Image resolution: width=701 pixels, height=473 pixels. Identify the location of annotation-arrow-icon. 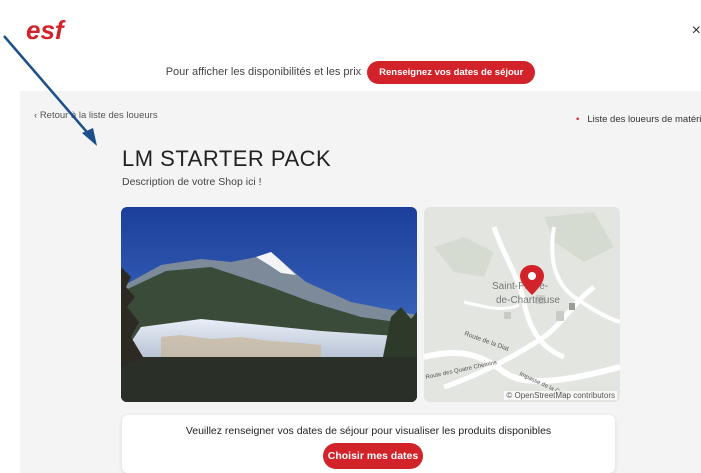
(50, 90).